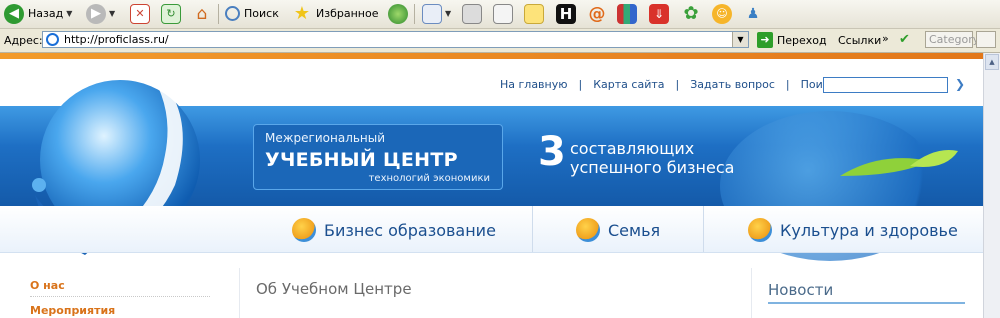 This screenshot has width=1000, height=318. I want to click on address-url: http://proficlass.ru/, so click(116, 39).